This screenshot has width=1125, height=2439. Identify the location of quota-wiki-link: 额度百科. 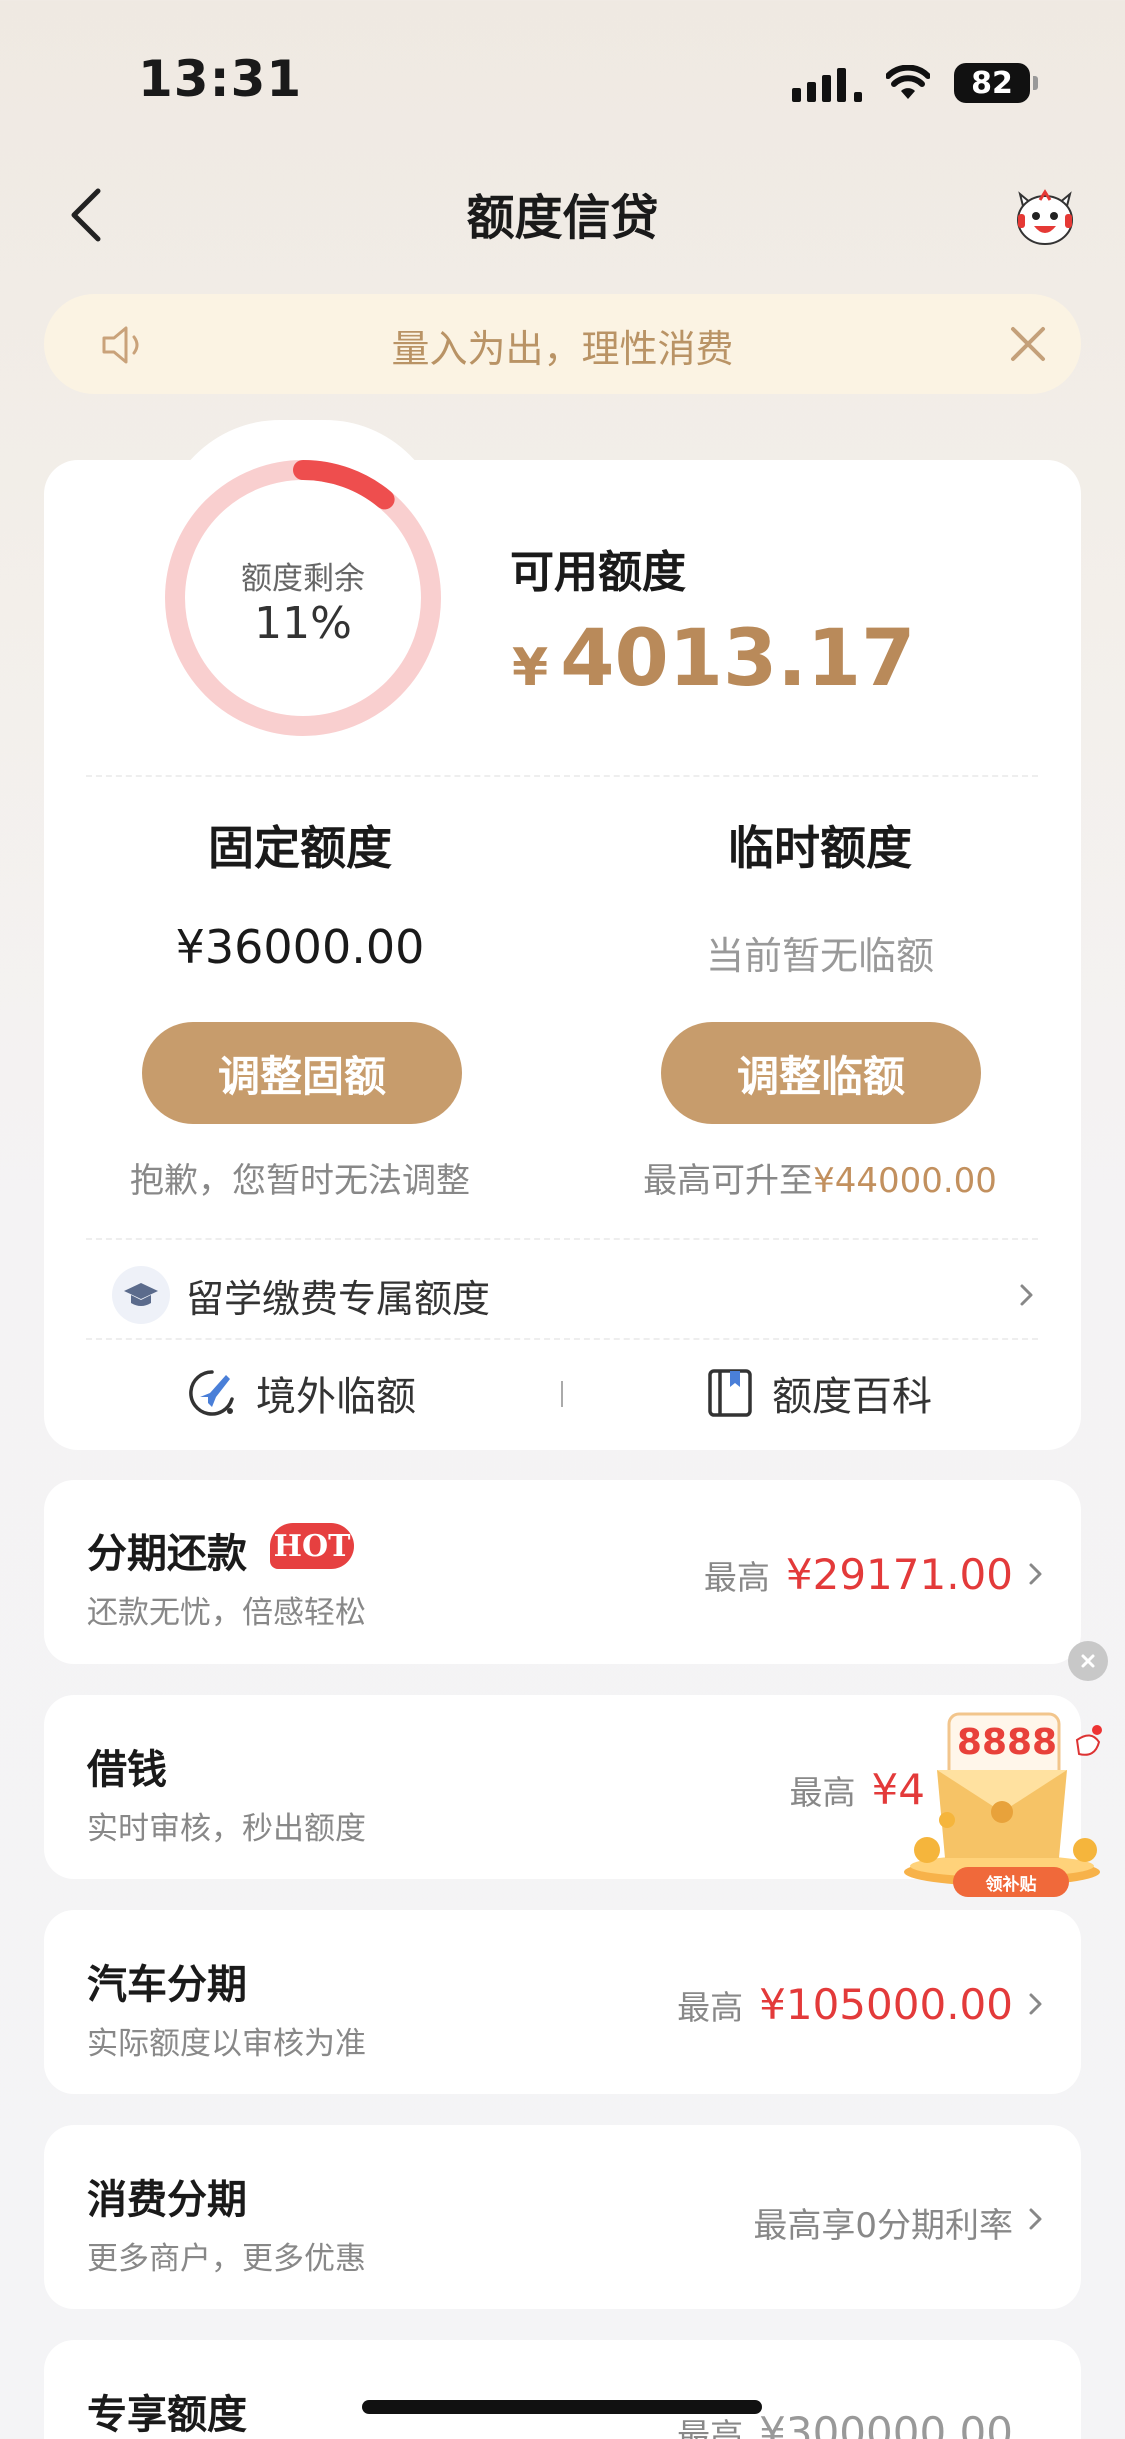
(819, 1393).